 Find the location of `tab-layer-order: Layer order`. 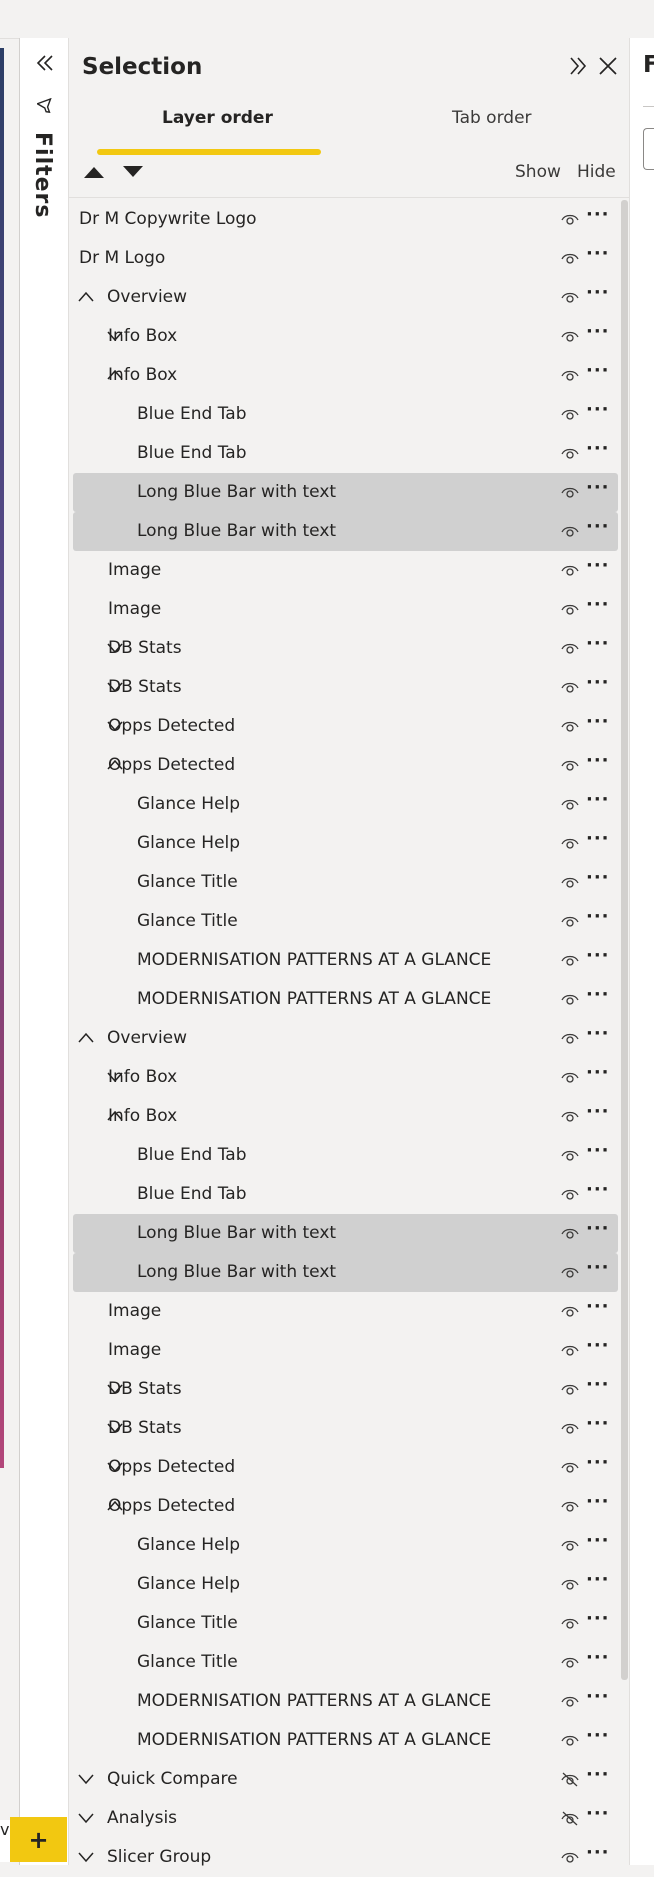

tab-layer-order: Layer order is located at coordinates (217, 118).